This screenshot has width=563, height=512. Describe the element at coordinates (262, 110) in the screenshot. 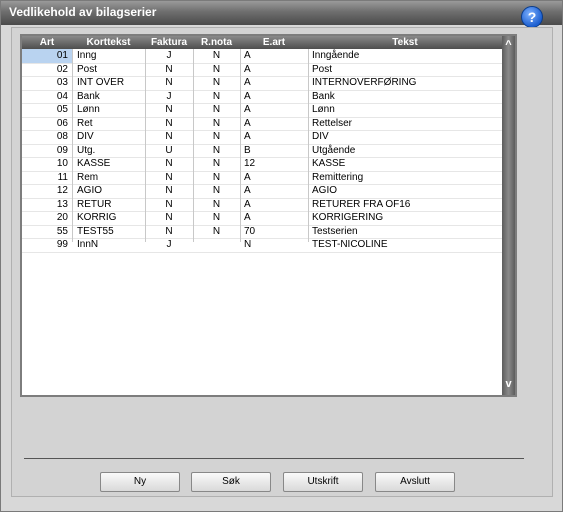

I see `table-row: 05 Lønn N N A Lønn` at that location.